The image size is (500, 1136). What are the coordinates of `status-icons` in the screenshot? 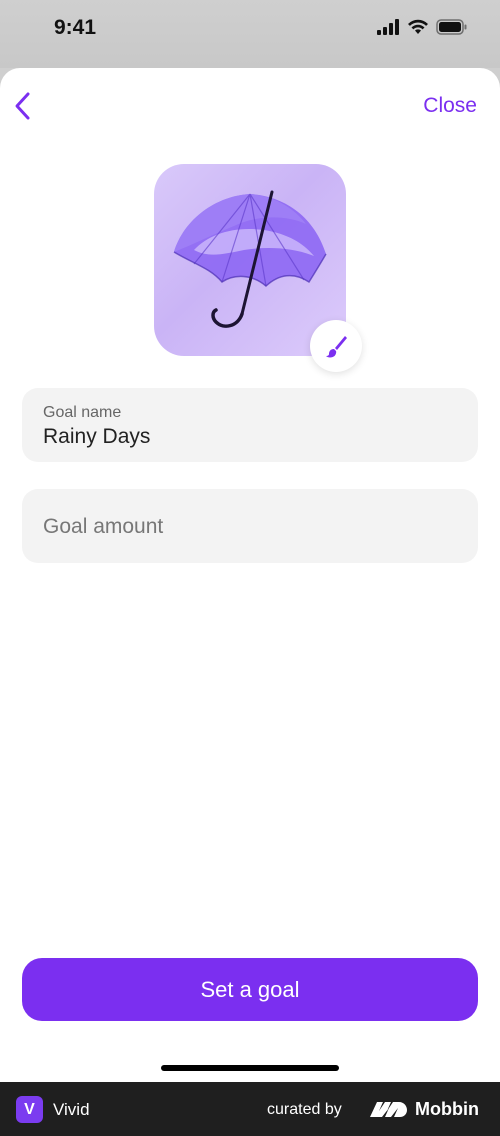 It's located at (422, 27).